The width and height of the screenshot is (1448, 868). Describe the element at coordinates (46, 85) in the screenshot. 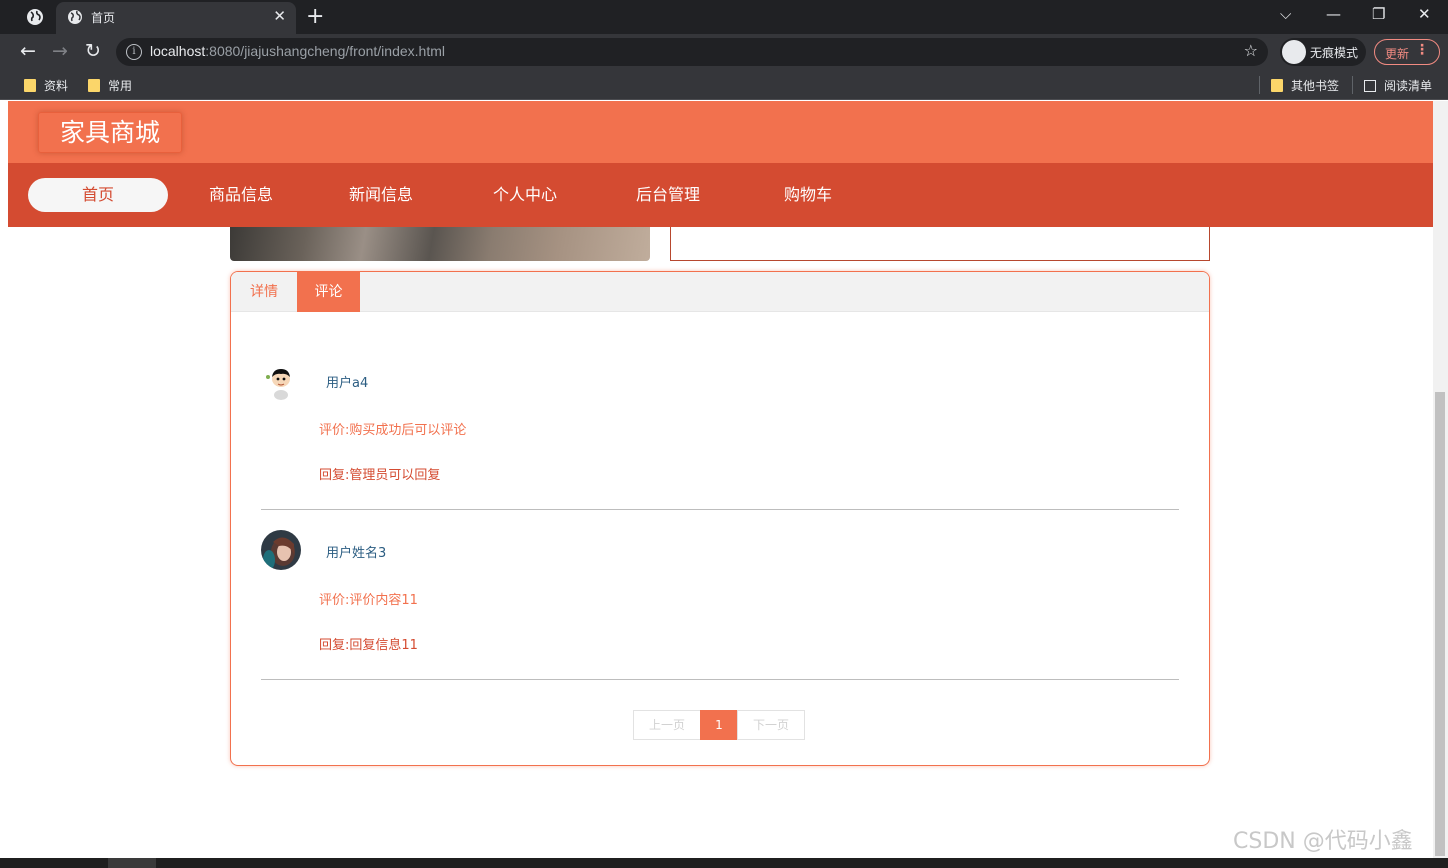

I see `bookmark-folder-ziliao: 资料` at that location.